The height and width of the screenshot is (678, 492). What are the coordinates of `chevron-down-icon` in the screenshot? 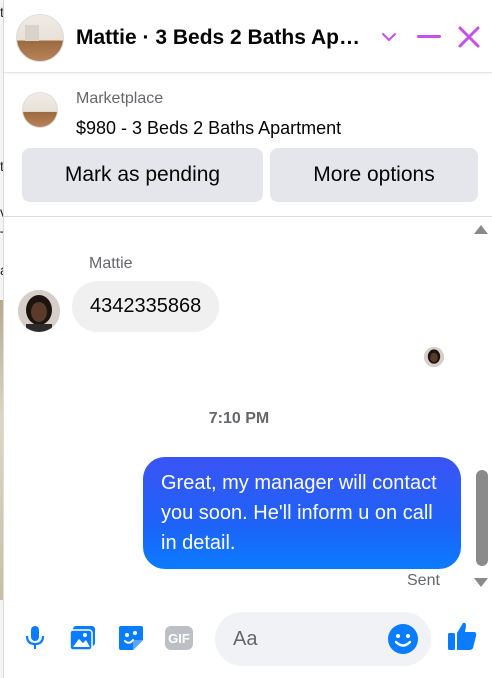 It's located at (389, 37).